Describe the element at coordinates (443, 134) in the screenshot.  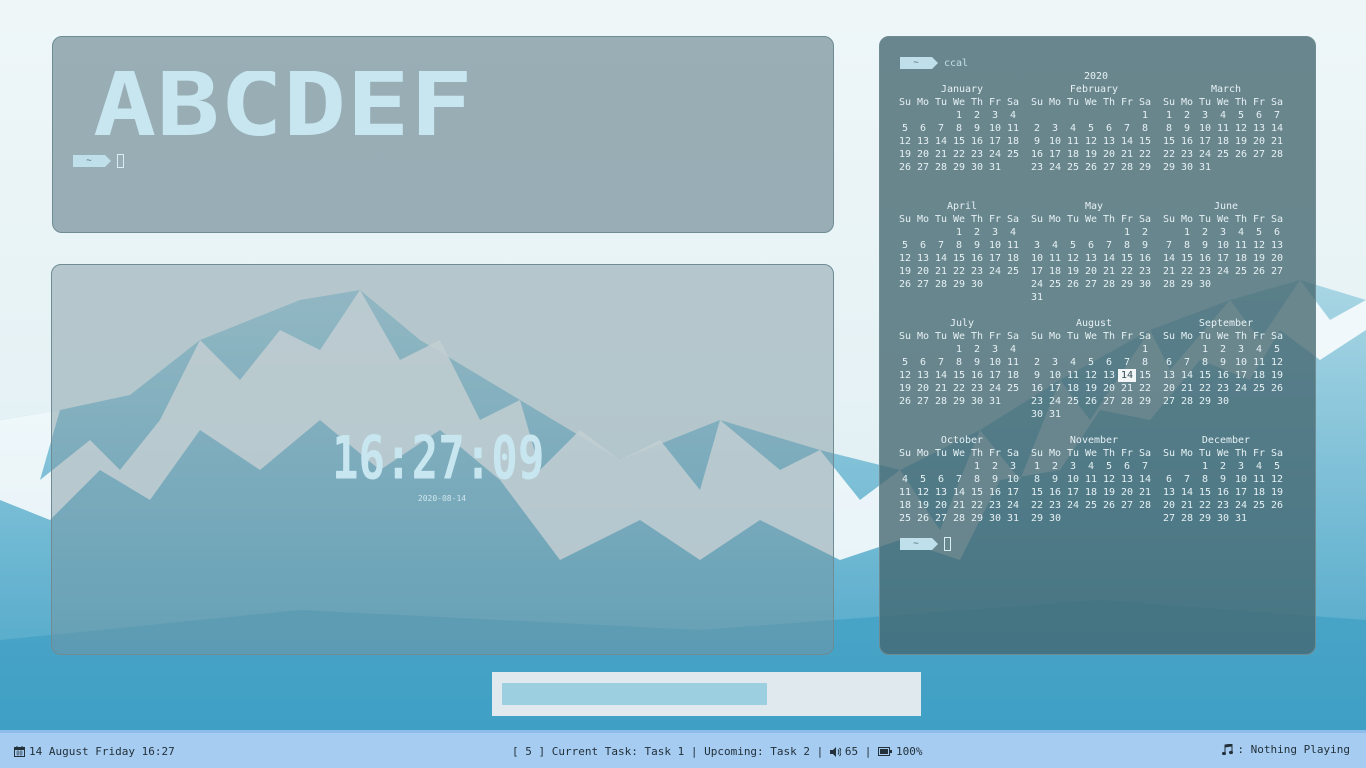
I see `terminal-window-banner: ABCDEF ~` at that location.